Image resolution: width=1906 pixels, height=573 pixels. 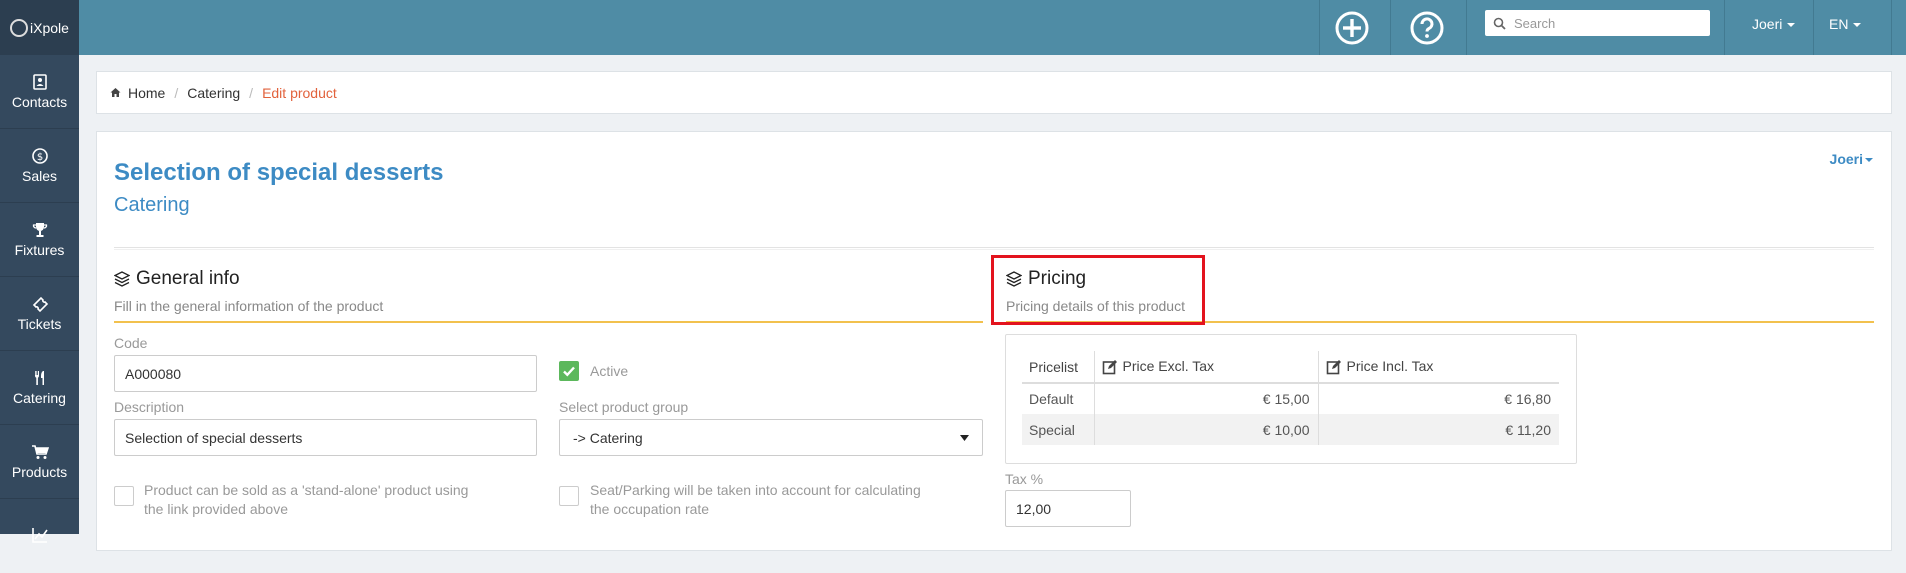 I want to click on panel-user-name: Joeri, so click(x=1846, y=159).